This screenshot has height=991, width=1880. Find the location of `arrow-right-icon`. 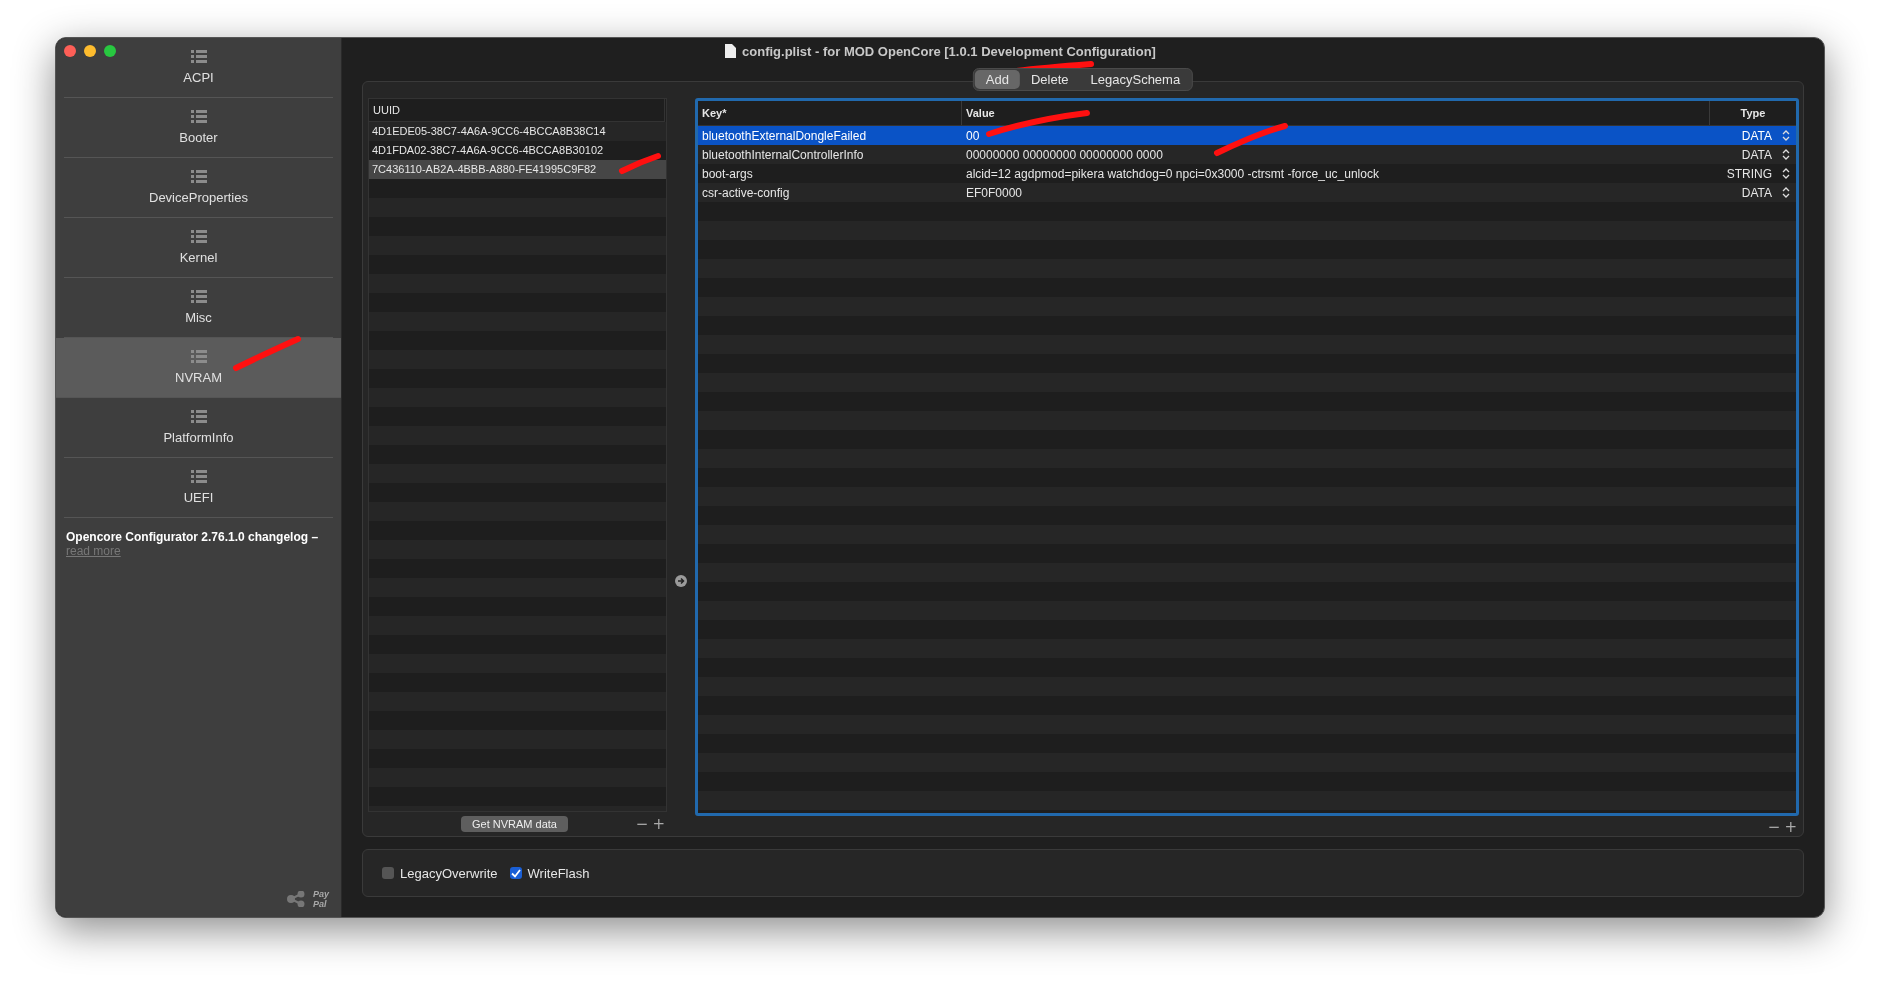

arrow-right-icon is located at coordinates (681, 581).